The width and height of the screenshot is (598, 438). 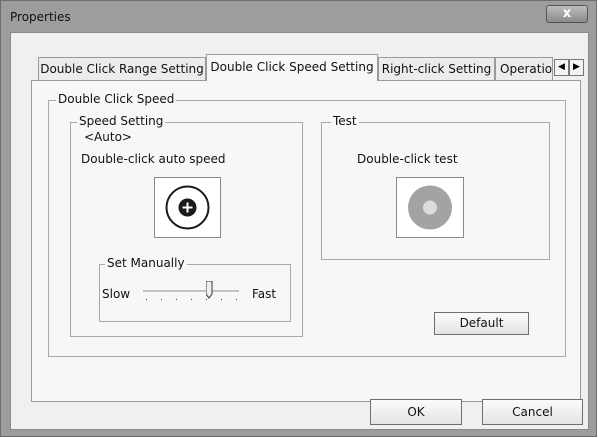 I want to click on ok-button: OK, so click(x=416, y=412).